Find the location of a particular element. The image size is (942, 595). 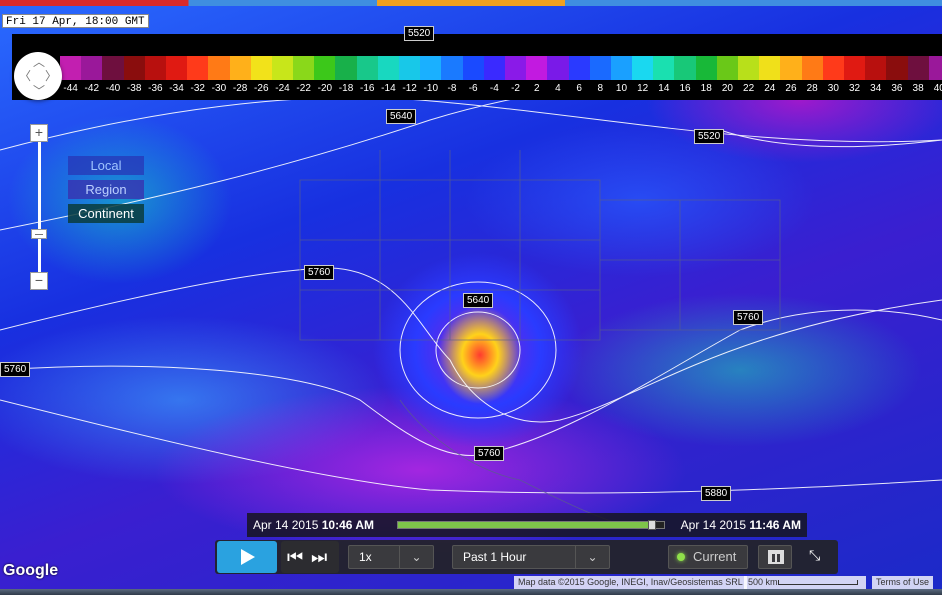

play-button is located at coordinates (247, 557).